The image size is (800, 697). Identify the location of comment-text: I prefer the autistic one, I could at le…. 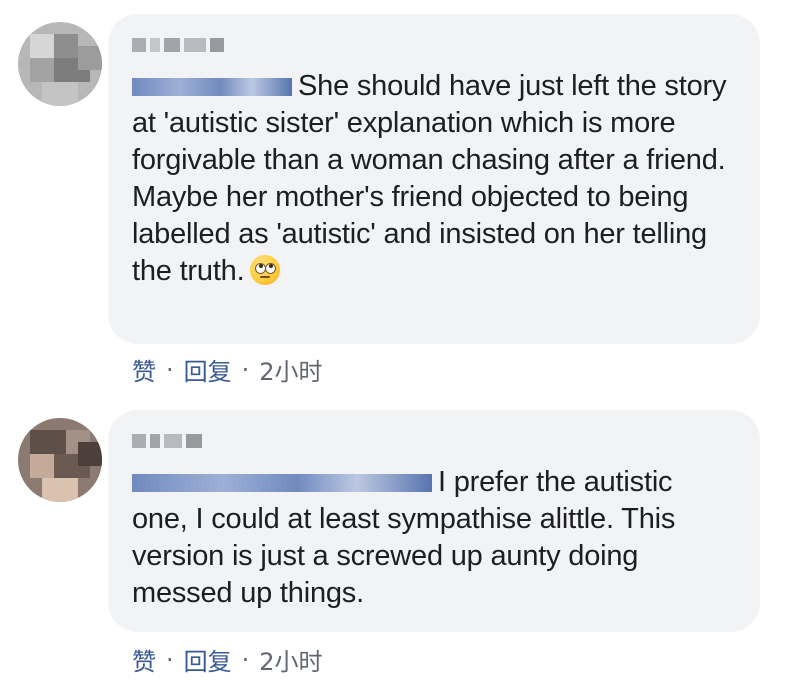
(404, 537).